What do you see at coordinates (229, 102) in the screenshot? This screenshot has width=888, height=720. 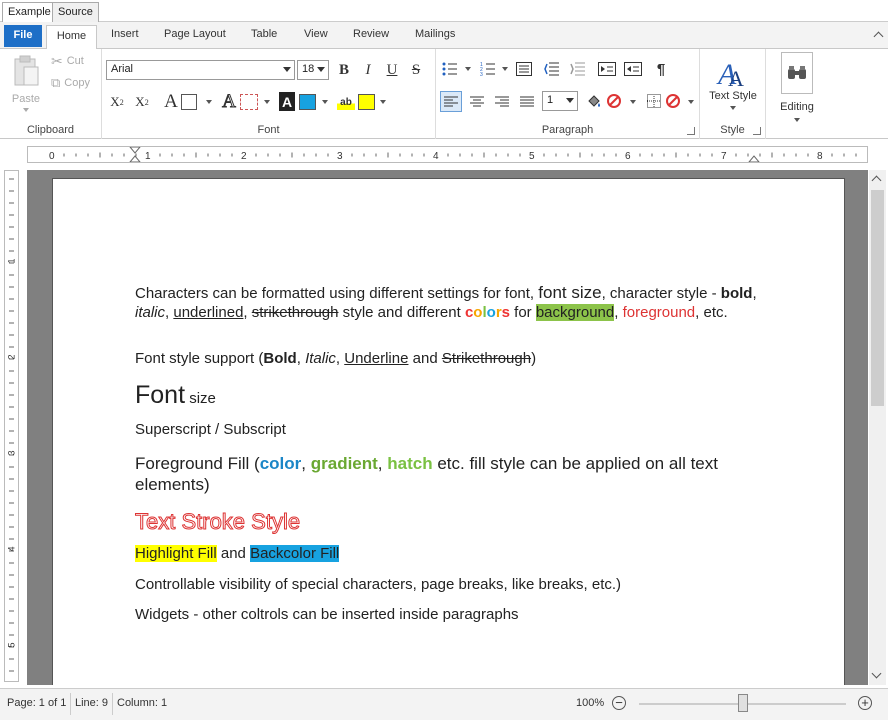 I see `text-outline-icon: A` at bounding box center [229, 102].